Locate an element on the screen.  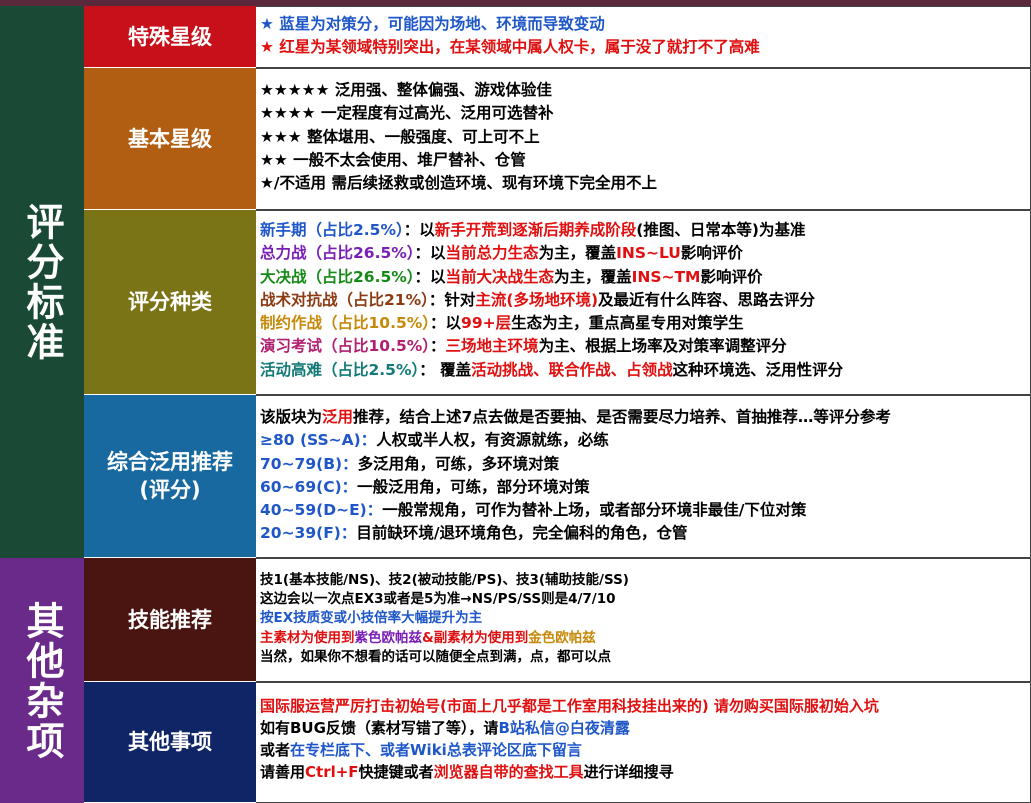
grade-text: 一般常规角，可作为替补上场，或者部分环境非最佳/下位对策 is located at coordinates (594, 510).